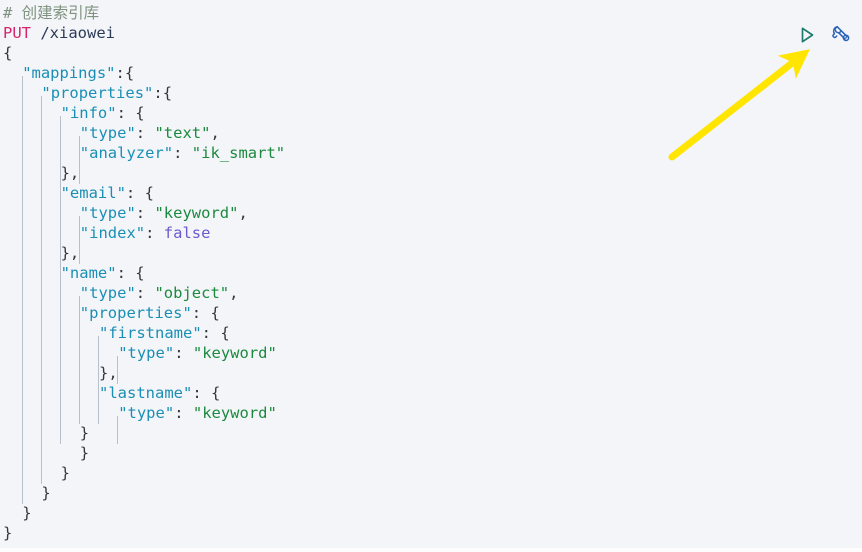  What do you see at coordinates (88, 113) in the screenshot?
I see `code-token-key: "info"` at bounding box center [88, 113].